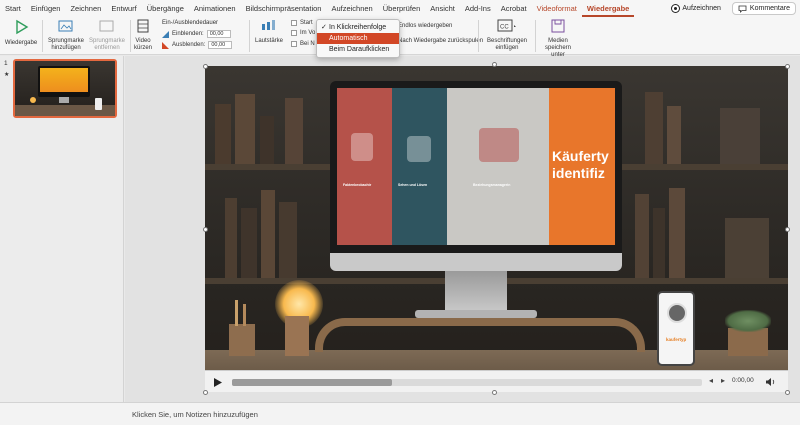  I want to click on fade-out-spinner: 00,00, so click(220, 45).